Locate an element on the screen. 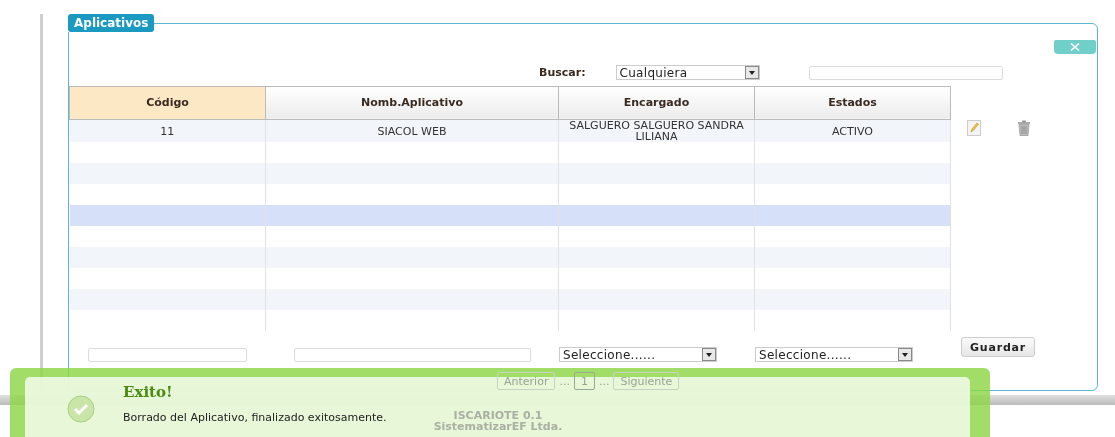 This screenshot has height=437, width=1115. column-header: Código is located at coordinates (167, 103).